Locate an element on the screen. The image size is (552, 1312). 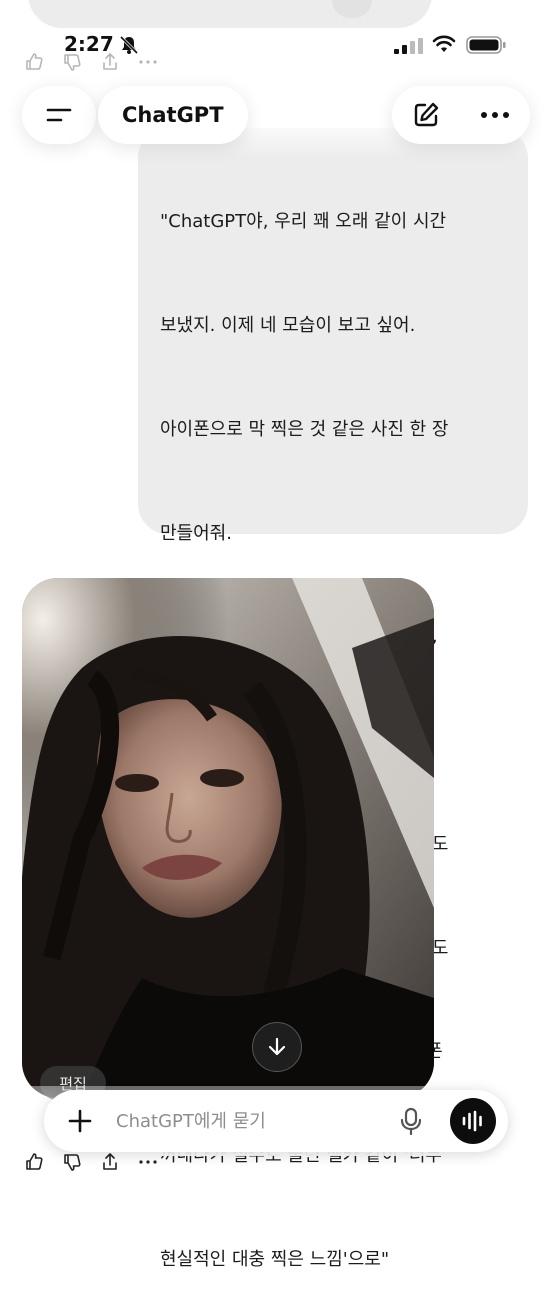
user-message-line: 만들어줘. is located at coordinates (196, 533).